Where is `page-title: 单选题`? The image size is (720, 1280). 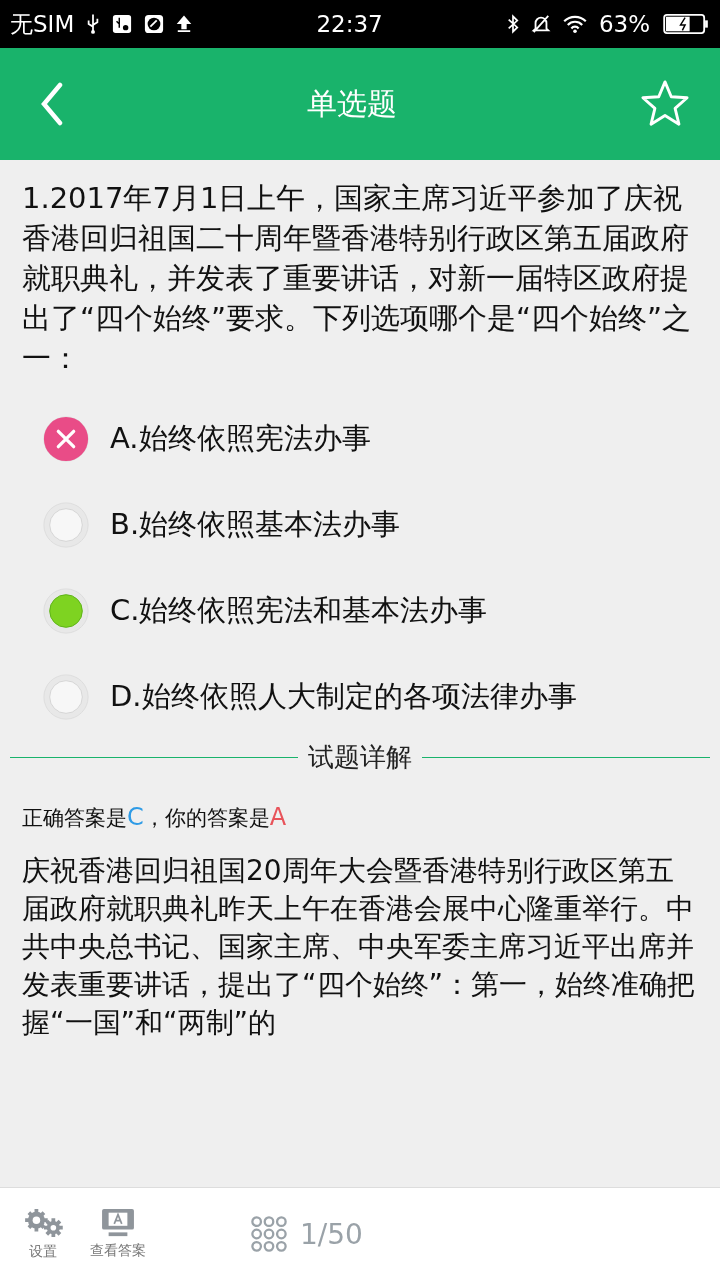
page-title: 单选题 is located at coordinates (352, 103).